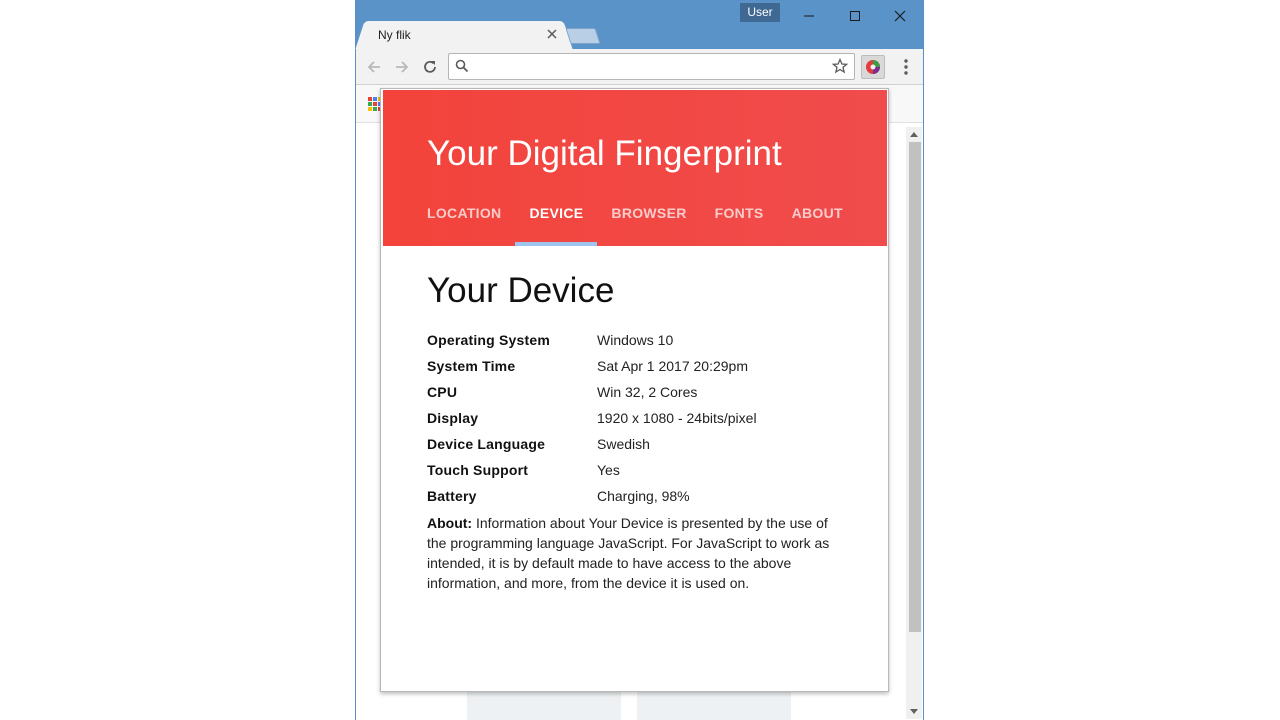 The height and width of the screenshot is (720, 1280). I want to click on info-row-system-time: System Time Sat Apr 1 2017 20:29pm, so click(637, 366).